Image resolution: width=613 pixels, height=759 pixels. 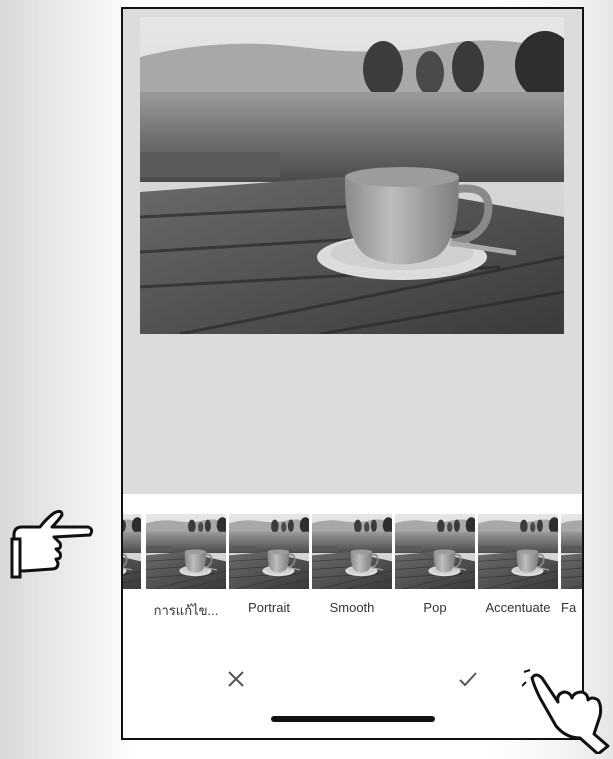 I want to click on filter-smooth: Smooth, so click(x=352, y=564).